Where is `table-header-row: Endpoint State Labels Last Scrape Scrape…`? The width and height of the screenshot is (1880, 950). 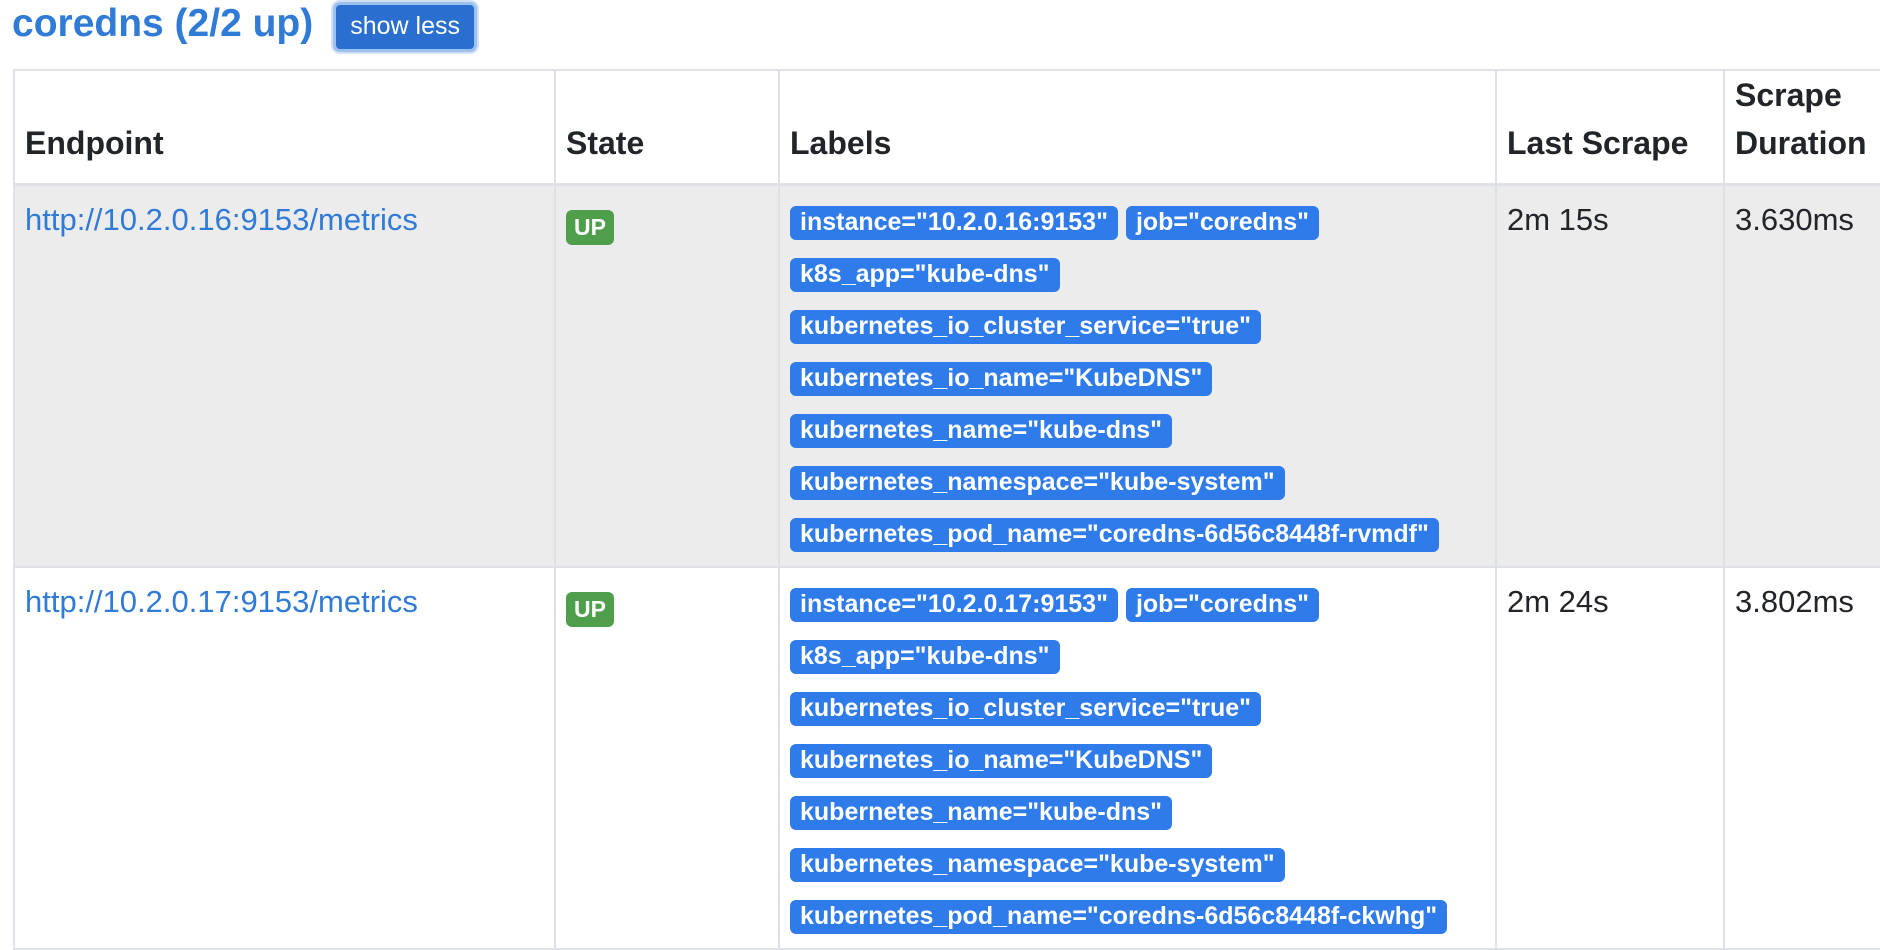 table-header-row: Endpoint State Labels Last Scrape Scrape… is located at coordinates (946, 127).